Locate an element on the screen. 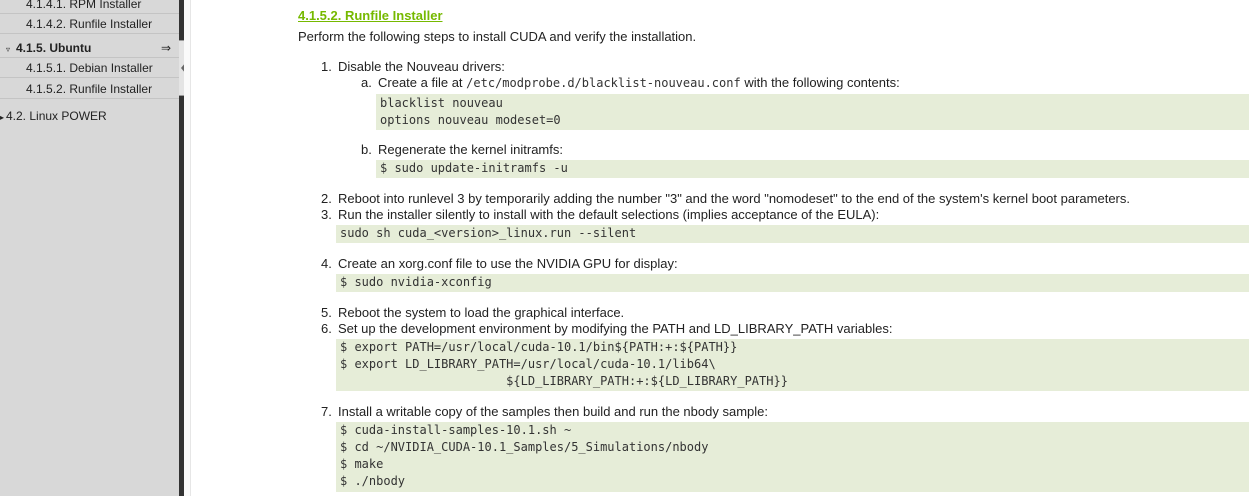 This screenshot has height=496, width=1251. code-line: $ make is located at coordinates (362, 464).